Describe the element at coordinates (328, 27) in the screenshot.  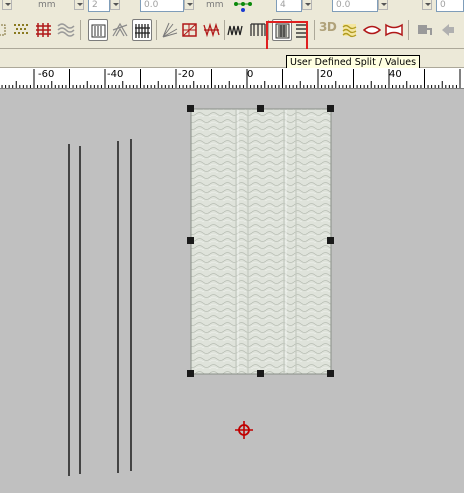
I see `3d-icon: 3D` at that location.